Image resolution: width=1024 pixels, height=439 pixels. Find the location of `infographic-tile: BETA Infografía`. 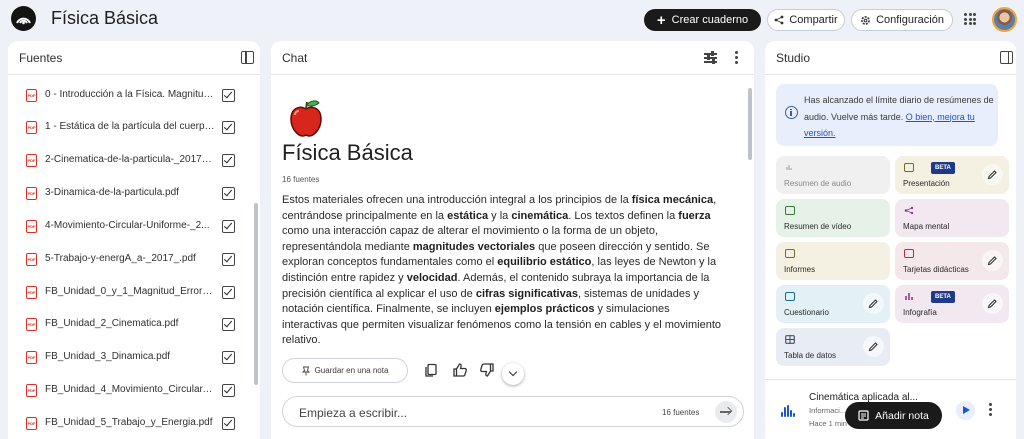

infographic-tile: BETA Infografía is located at coordinates (952, 304).